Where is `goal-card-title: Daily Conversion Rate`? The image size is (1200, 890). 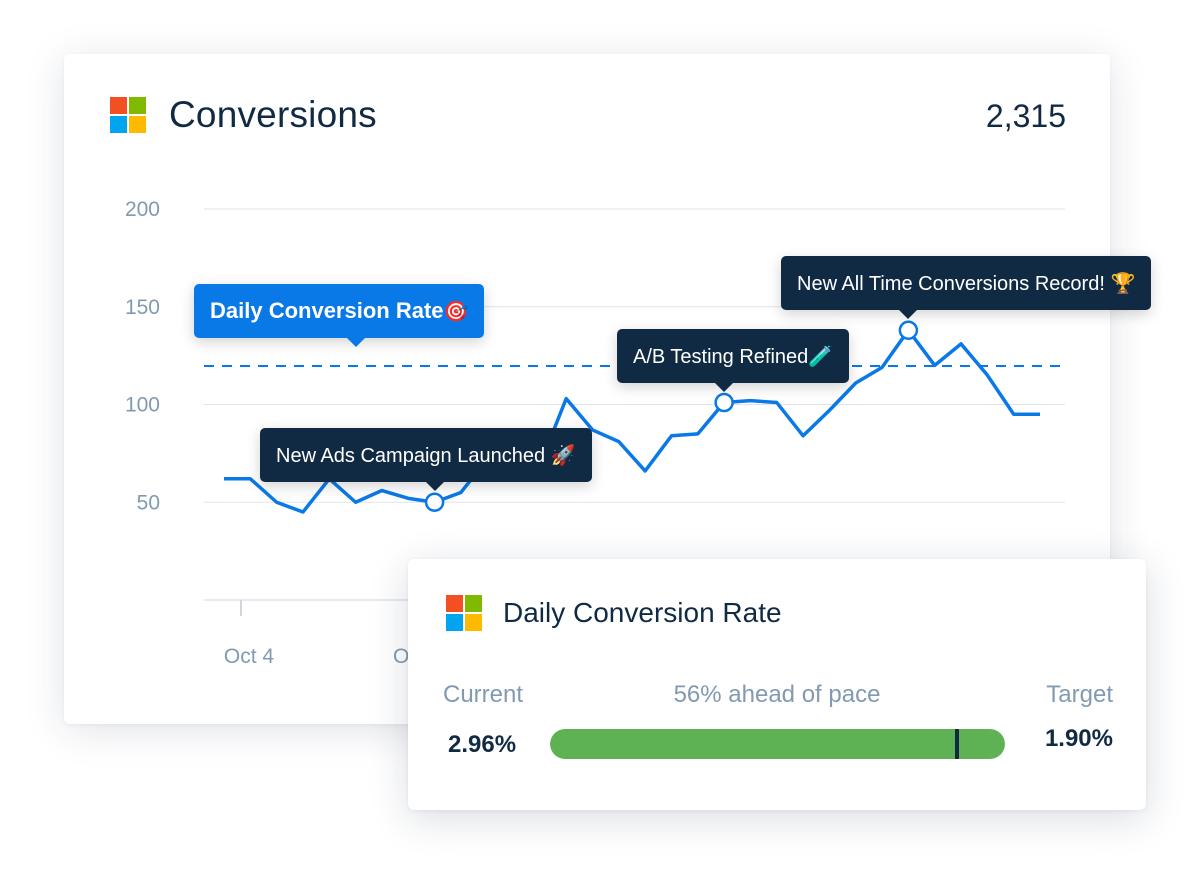
goal-card-title: Daily Conversion Rate is located at coordinates (642, 612).